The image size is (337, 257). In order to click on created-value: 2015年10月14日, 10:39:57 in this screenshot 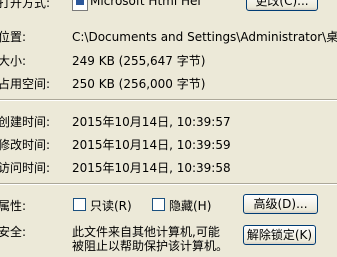, I will do `click(151, 122)`.